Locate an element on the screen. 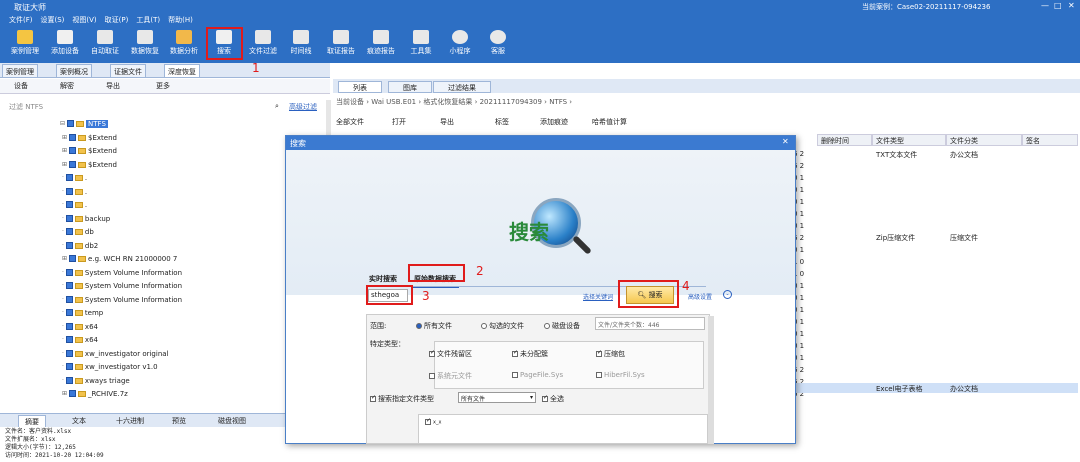 The height and width of the screenshot is (462, 1080). tab-case-overview: 案例概况 is located at coordinates (74, 71).